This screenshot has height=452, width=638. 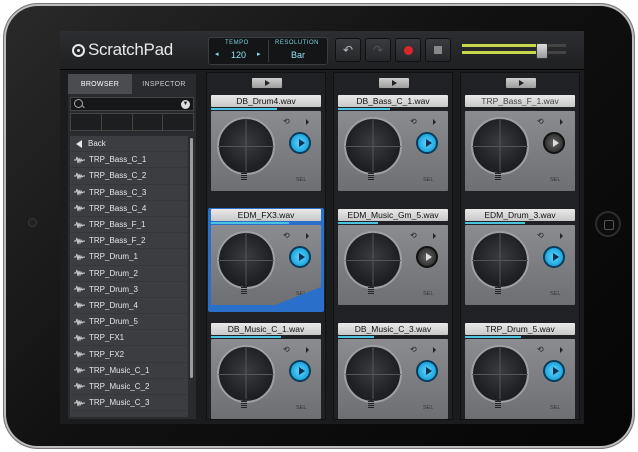 I want to click on list-item: TRP_Bass_C_1, so click(x=129, y=160).